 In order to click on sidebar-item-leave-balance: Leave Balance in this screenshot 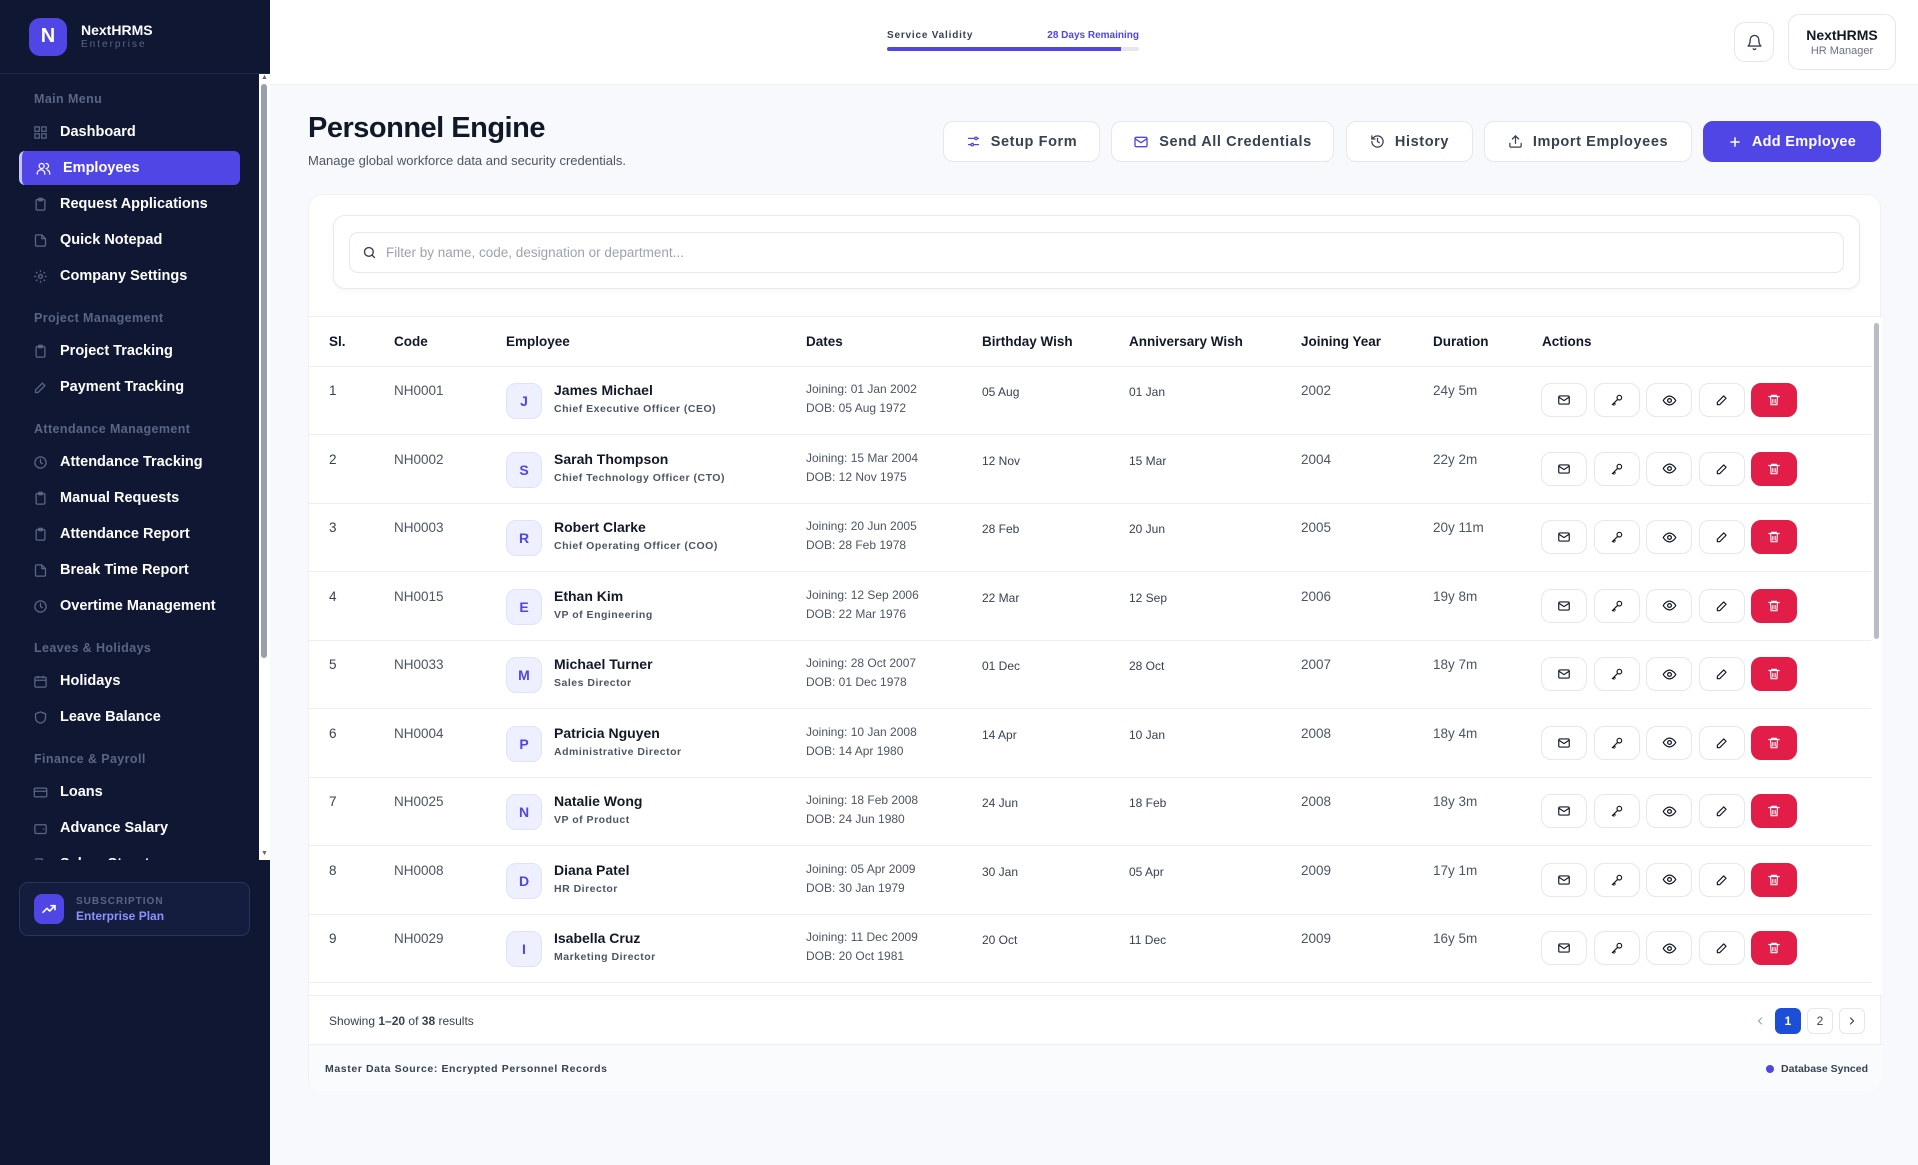, I will do `click(129, 717)`.